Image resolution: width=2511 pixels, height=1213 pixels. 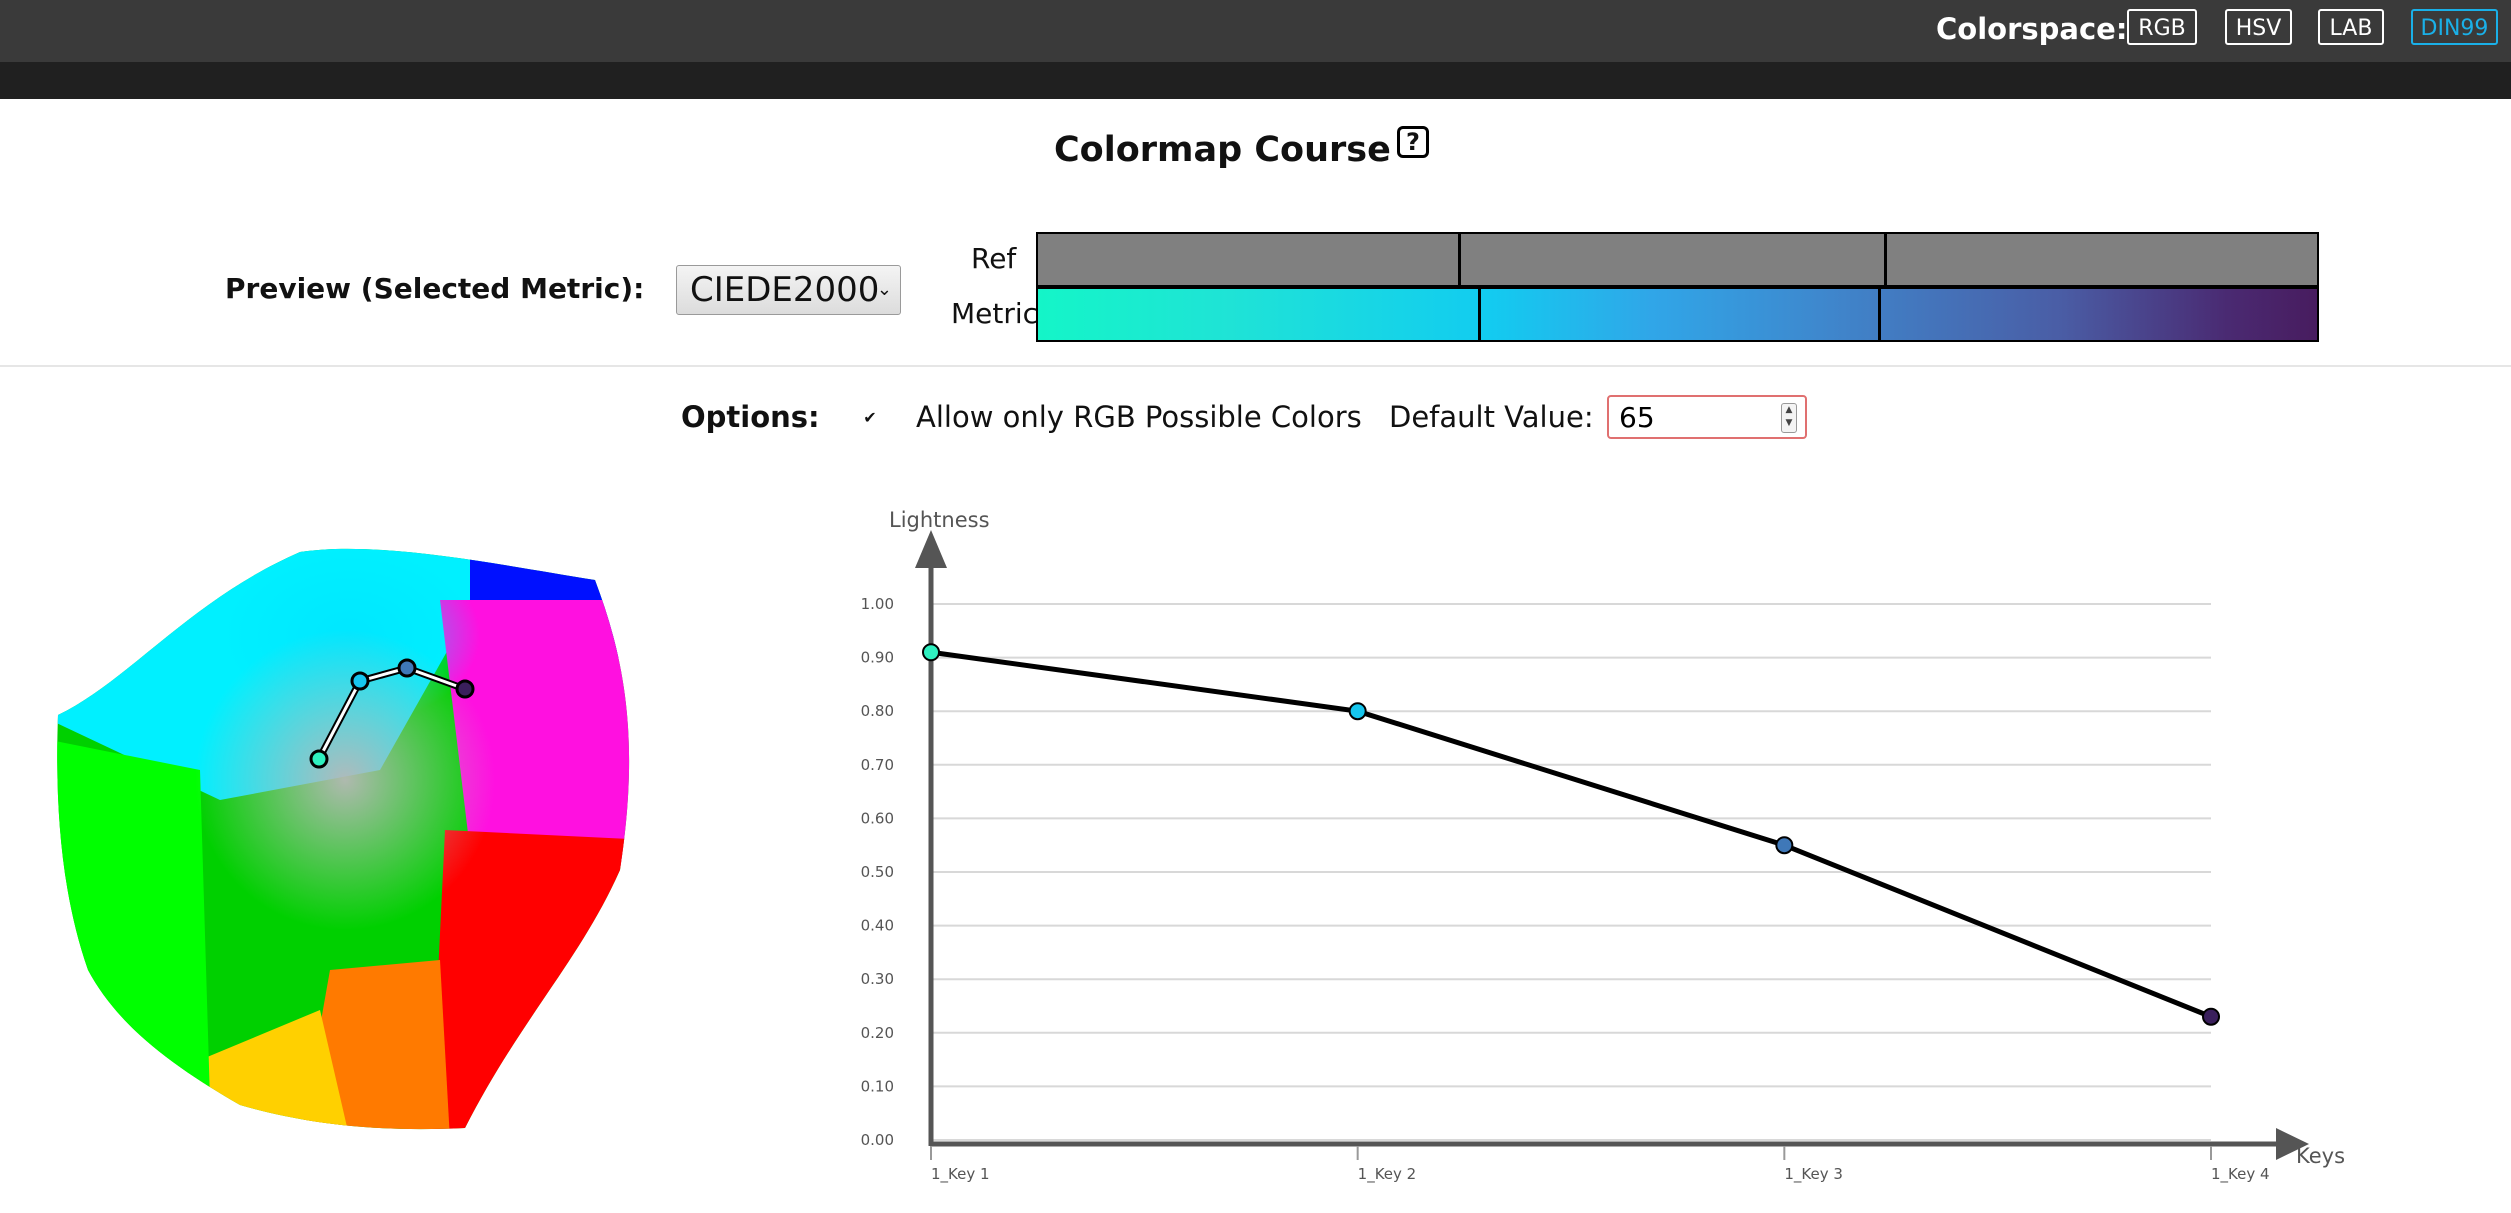 I want to click on y-tick-label: 0.50, so click(x=877, y=872).